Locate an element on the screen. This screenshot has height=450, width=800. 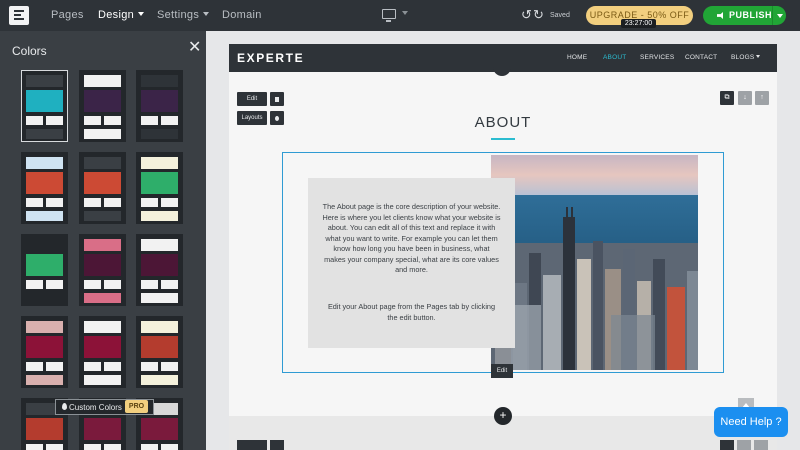
section-title: ABOUT is located at coordinates (503, 122).